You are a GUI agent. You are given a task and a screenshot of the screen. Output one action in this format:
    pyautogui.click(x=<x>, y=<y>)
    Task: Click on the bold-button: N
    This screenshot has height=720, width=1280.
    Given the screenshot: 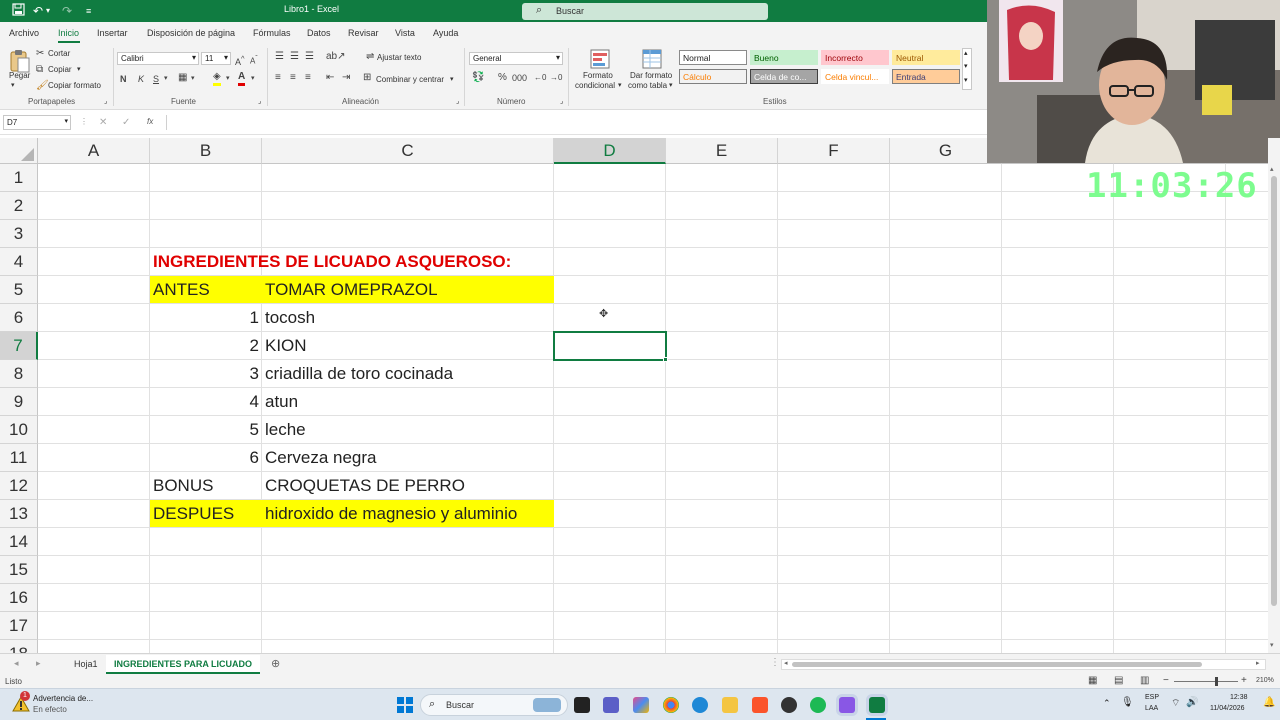 What is the action you would take?
    pyautogui.click(x=123, y=79)
    